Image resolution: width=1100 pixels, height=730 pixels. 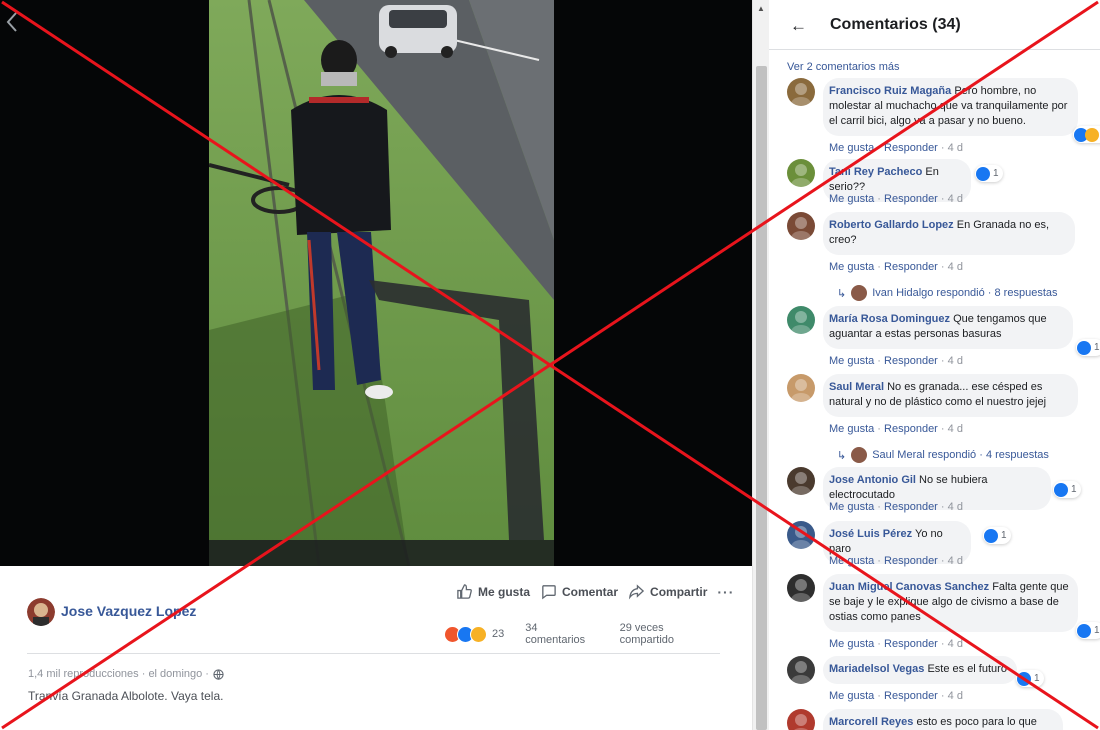 I want to click on like-reaction-icon, so click(x=1084, y=347).